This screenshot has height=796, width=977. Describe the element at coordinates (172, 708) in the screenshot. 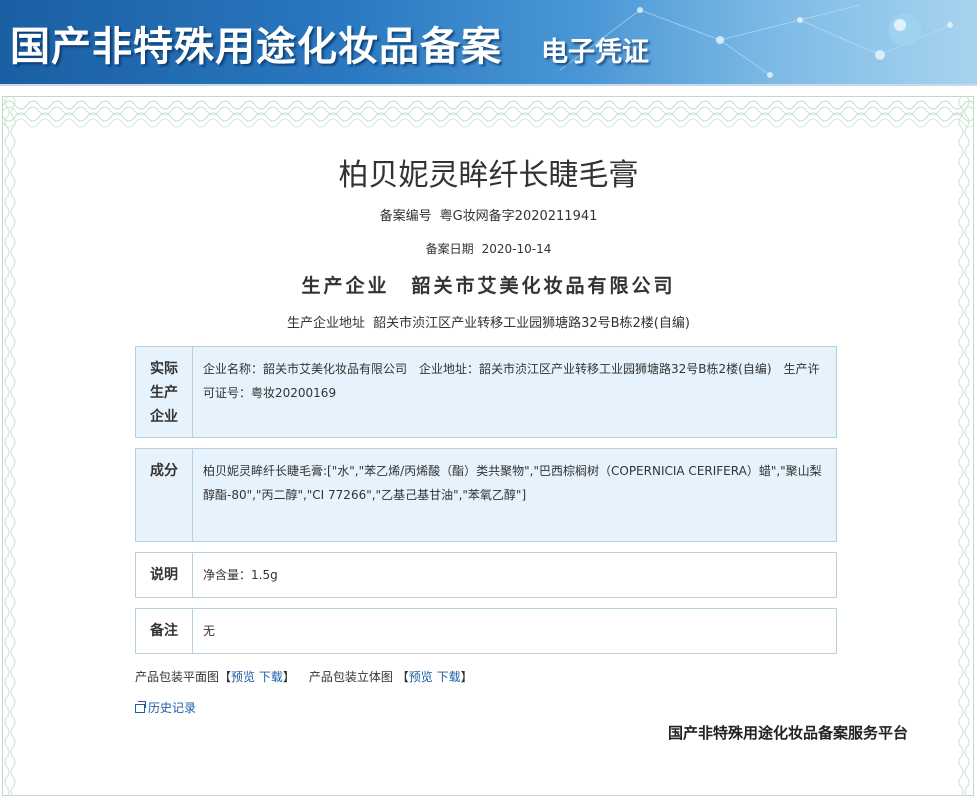

I see `history-link-label: 历史记录` at that location.